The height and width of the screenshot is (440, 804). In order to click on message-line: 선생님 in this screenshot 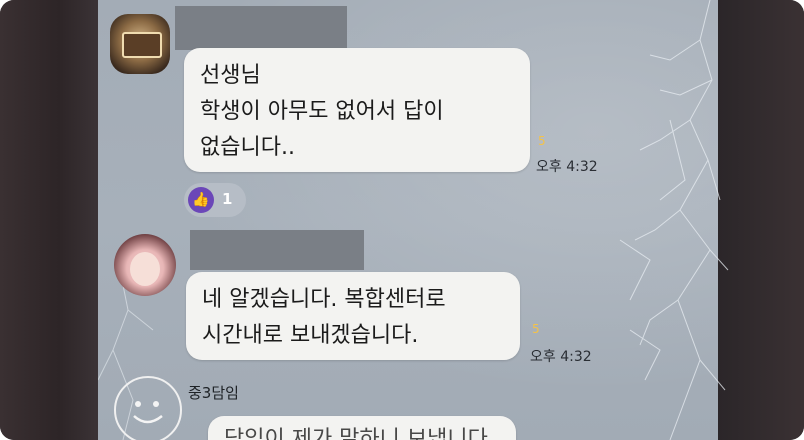, I will do `click(230, 75)`.